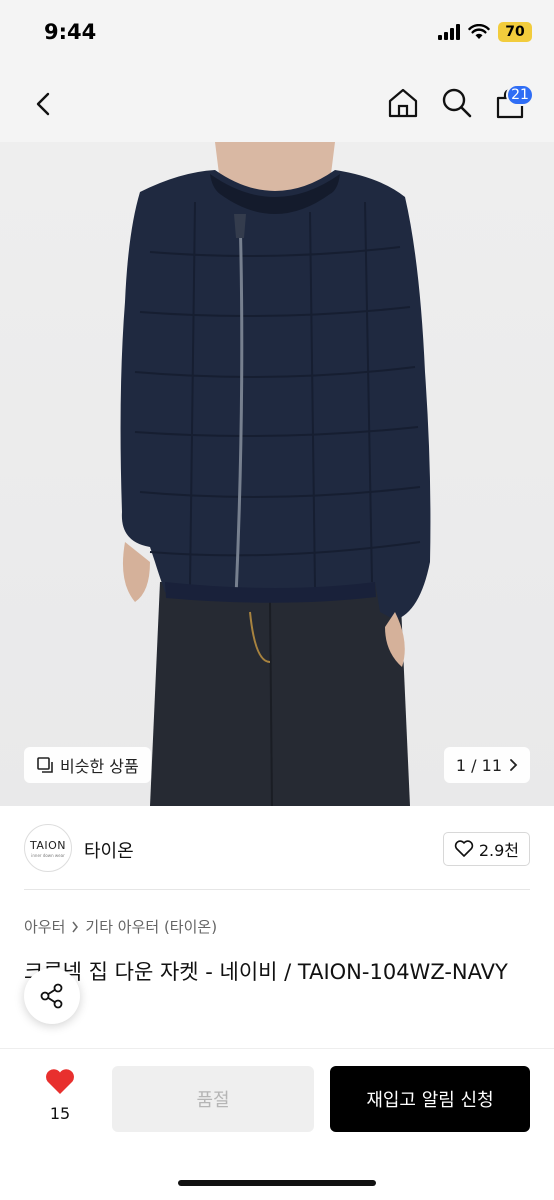 The image size is (554, 1200). What do you see at coordinates (109, 850) in the screenshot?
I see `brand-name: 타이온` at bounding box center [109, 850].